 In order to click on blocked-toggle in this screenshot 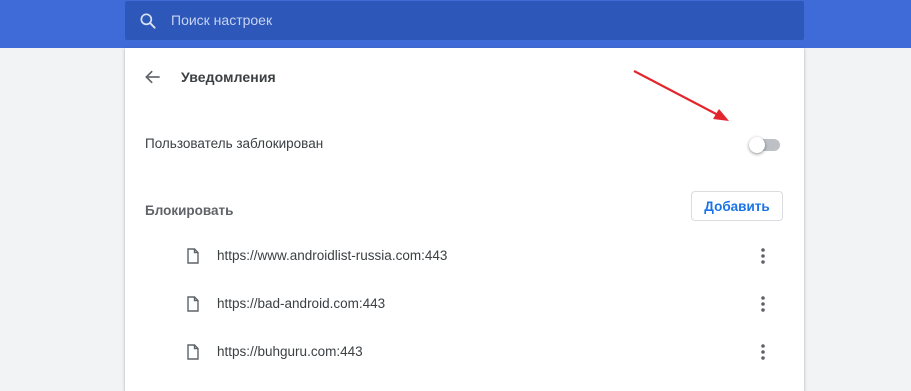, I will do `click(766, 145)`.